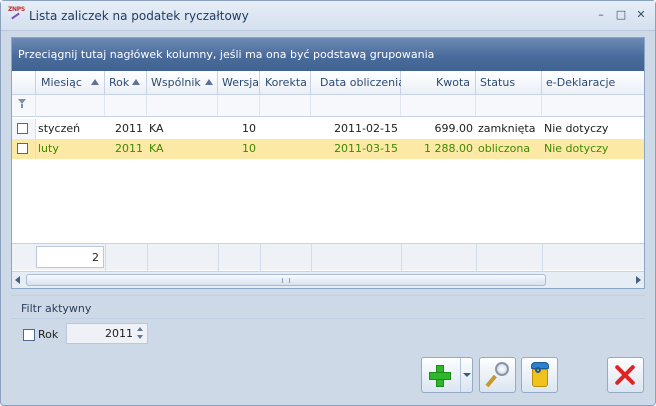 The height and width of the screenshot is (406, 656). What do you see at coordinates (24, 83) in the screenshot?
I see `row-indicator-header` at bounding box center [24, 83].